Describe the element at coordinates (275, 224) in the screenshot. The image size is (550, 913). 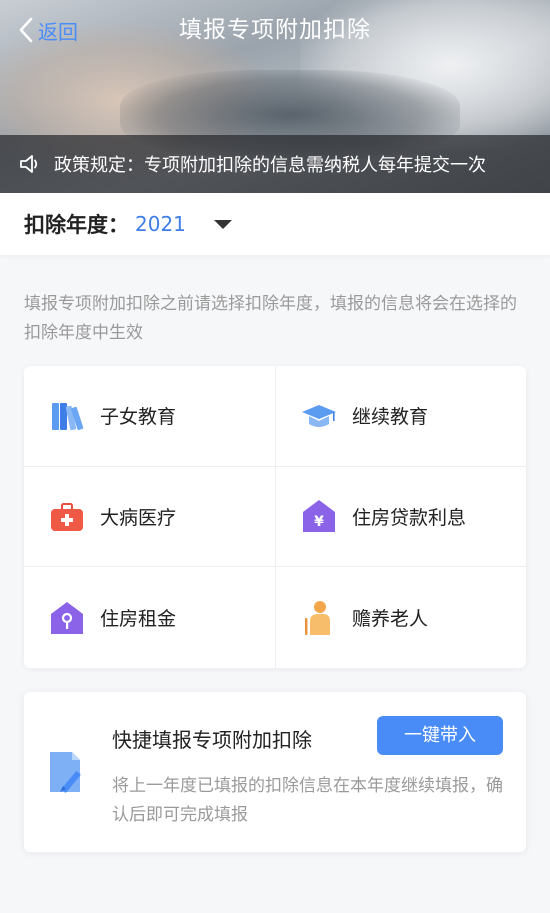
I see `year-selector: 扣除年度： 2021` at that location.